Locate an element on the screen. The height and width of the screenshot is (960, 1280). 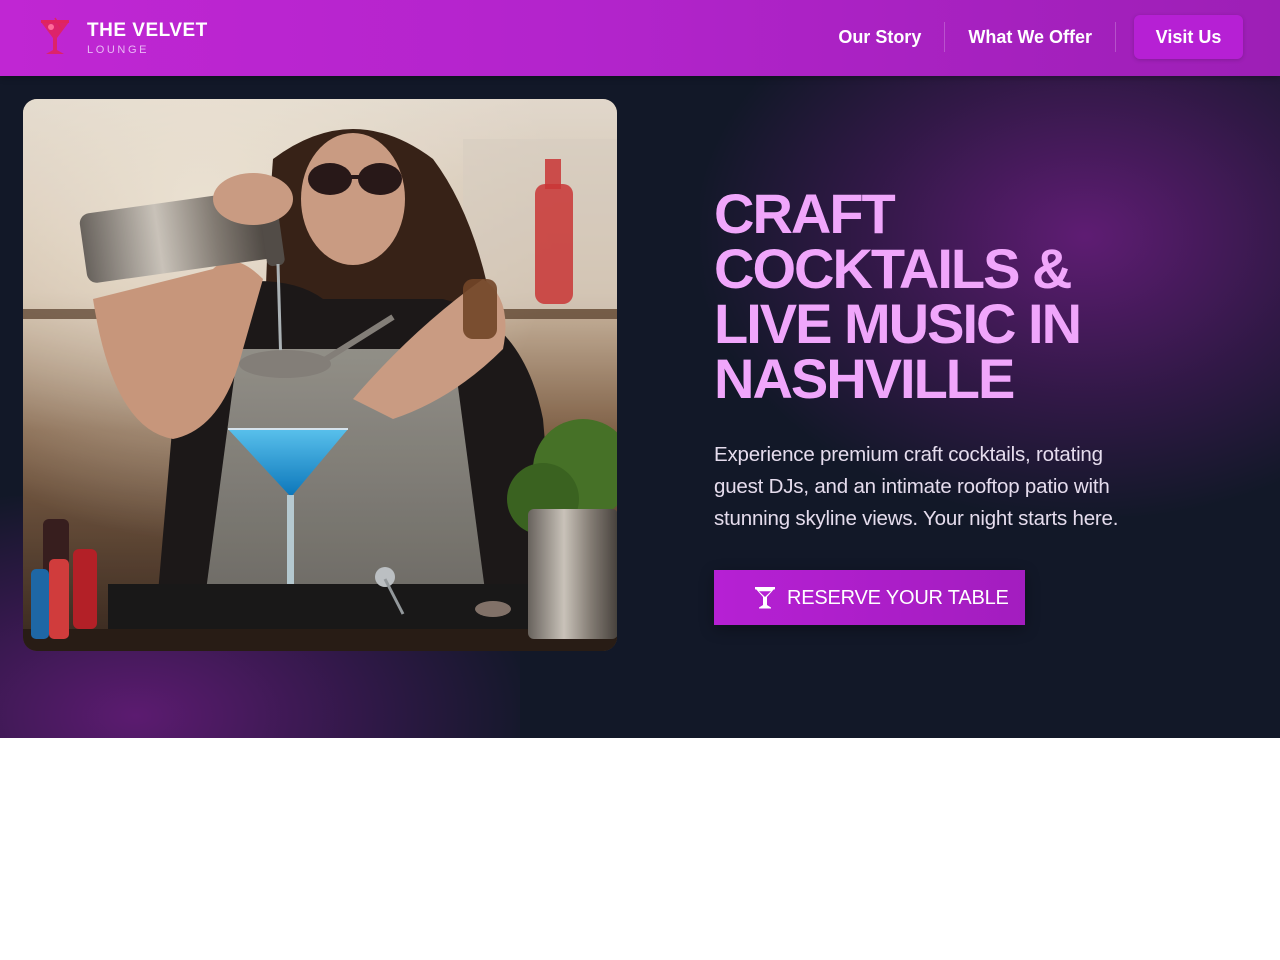
cocktail-glass-icon is located at coordinates (55, 35).